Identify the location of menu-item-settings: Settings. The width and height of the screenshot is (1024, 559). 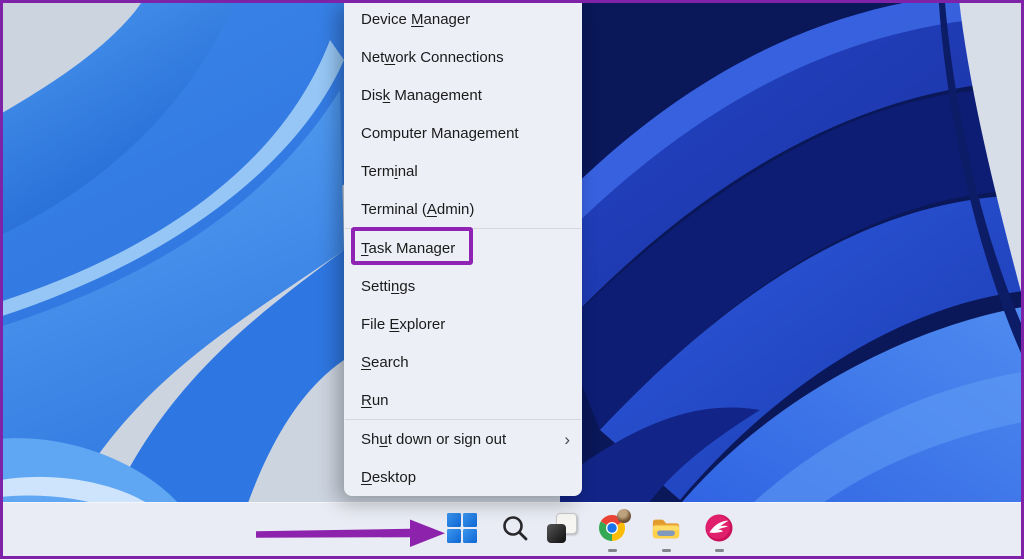
(463, 286).